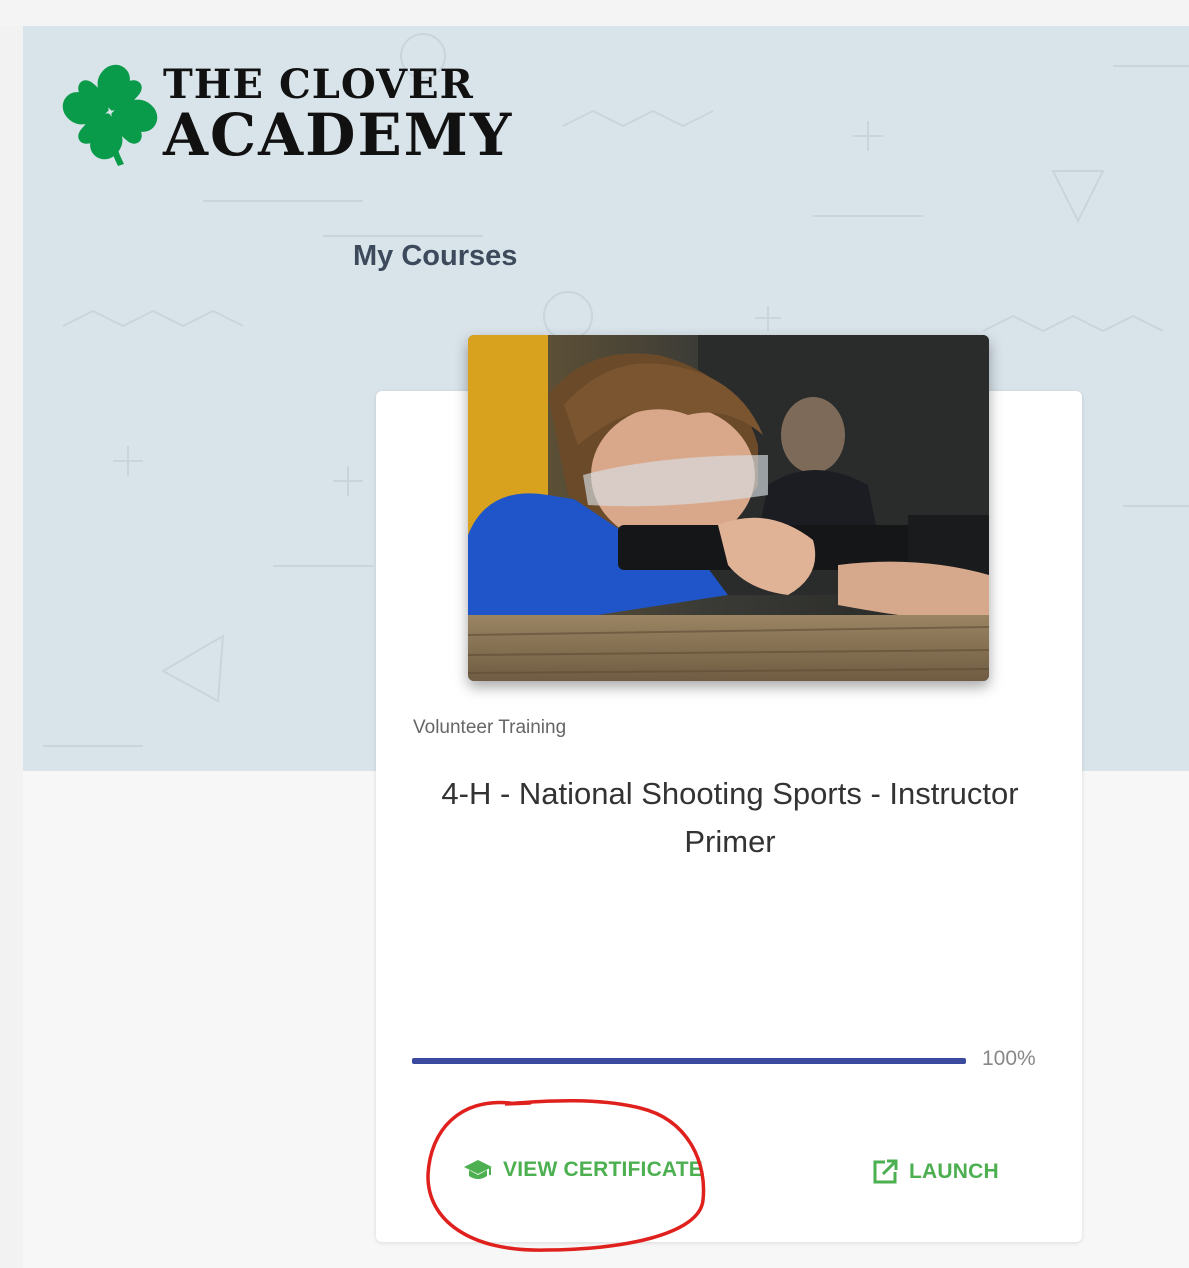  I want to click on progress-bar-fill, so click(689, 1061).